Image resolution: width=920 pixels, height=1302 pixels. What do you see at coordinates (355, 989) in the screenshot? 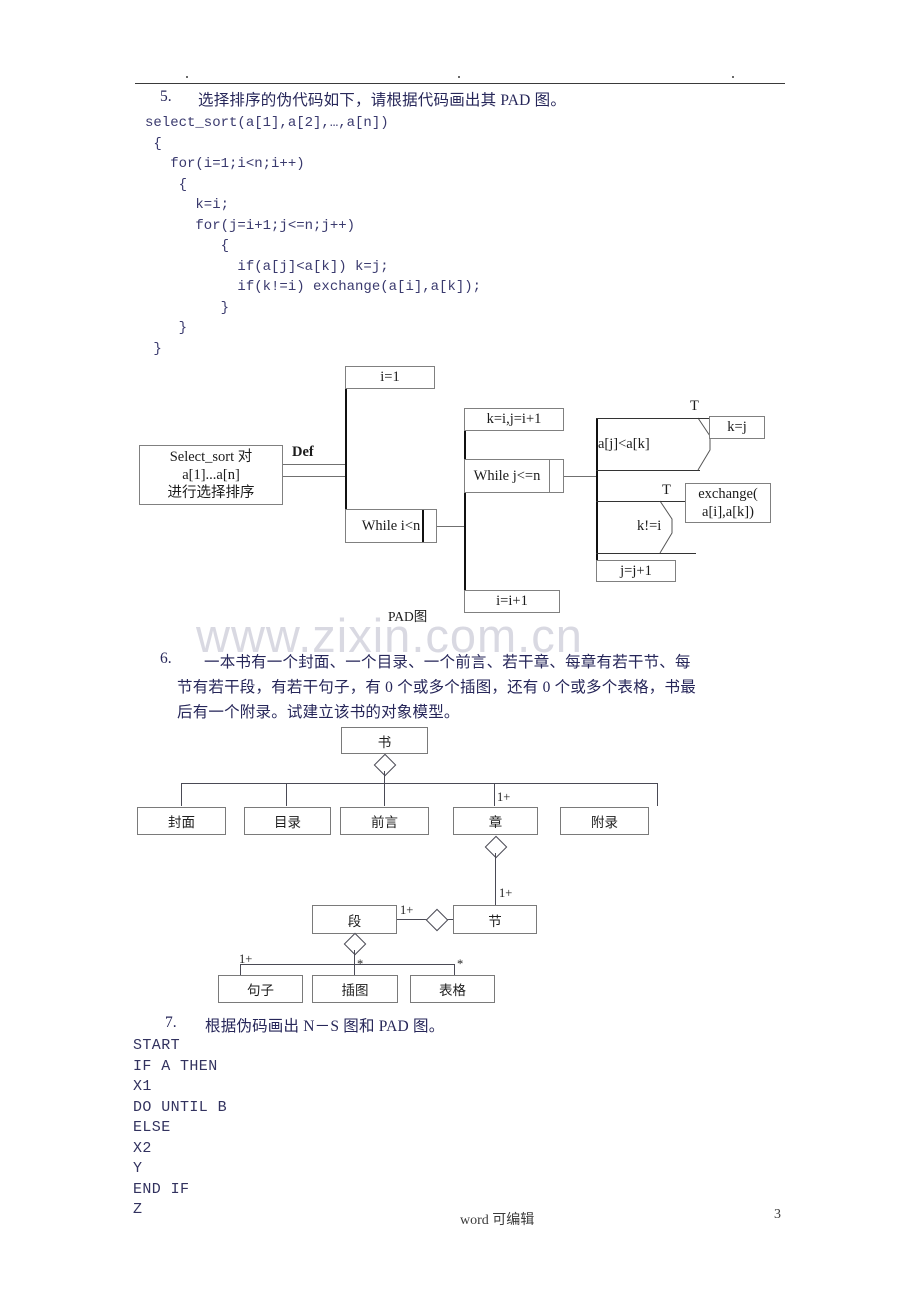
I see `om-box-figure: 插图` at bounding box center [355, 989].